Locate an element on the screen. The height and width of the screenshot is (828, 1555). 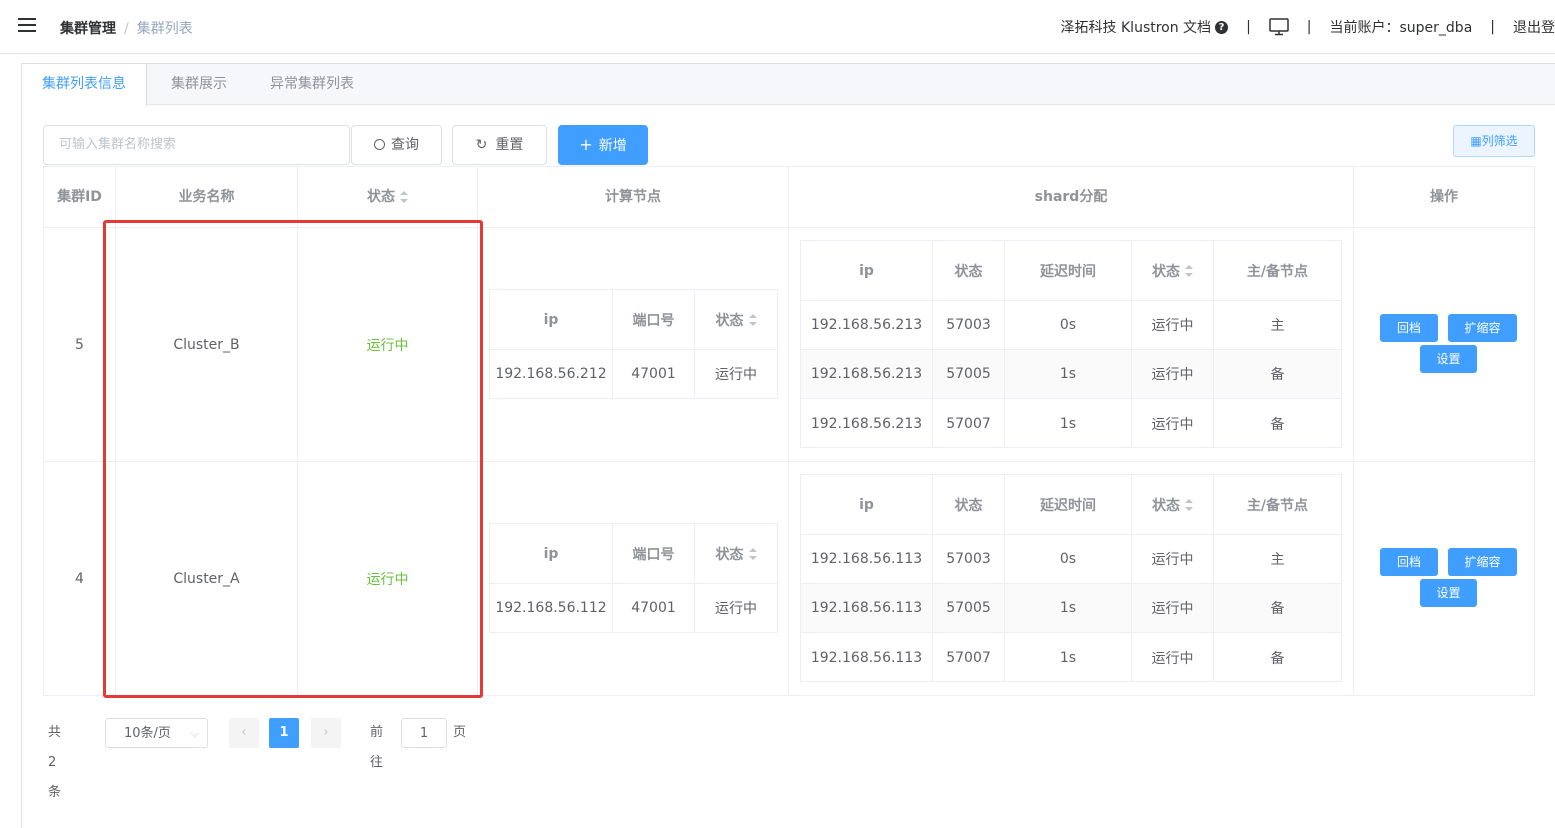
tab-abnormal-clusters: 异常集群列表 is located at coordinates (312, 84).